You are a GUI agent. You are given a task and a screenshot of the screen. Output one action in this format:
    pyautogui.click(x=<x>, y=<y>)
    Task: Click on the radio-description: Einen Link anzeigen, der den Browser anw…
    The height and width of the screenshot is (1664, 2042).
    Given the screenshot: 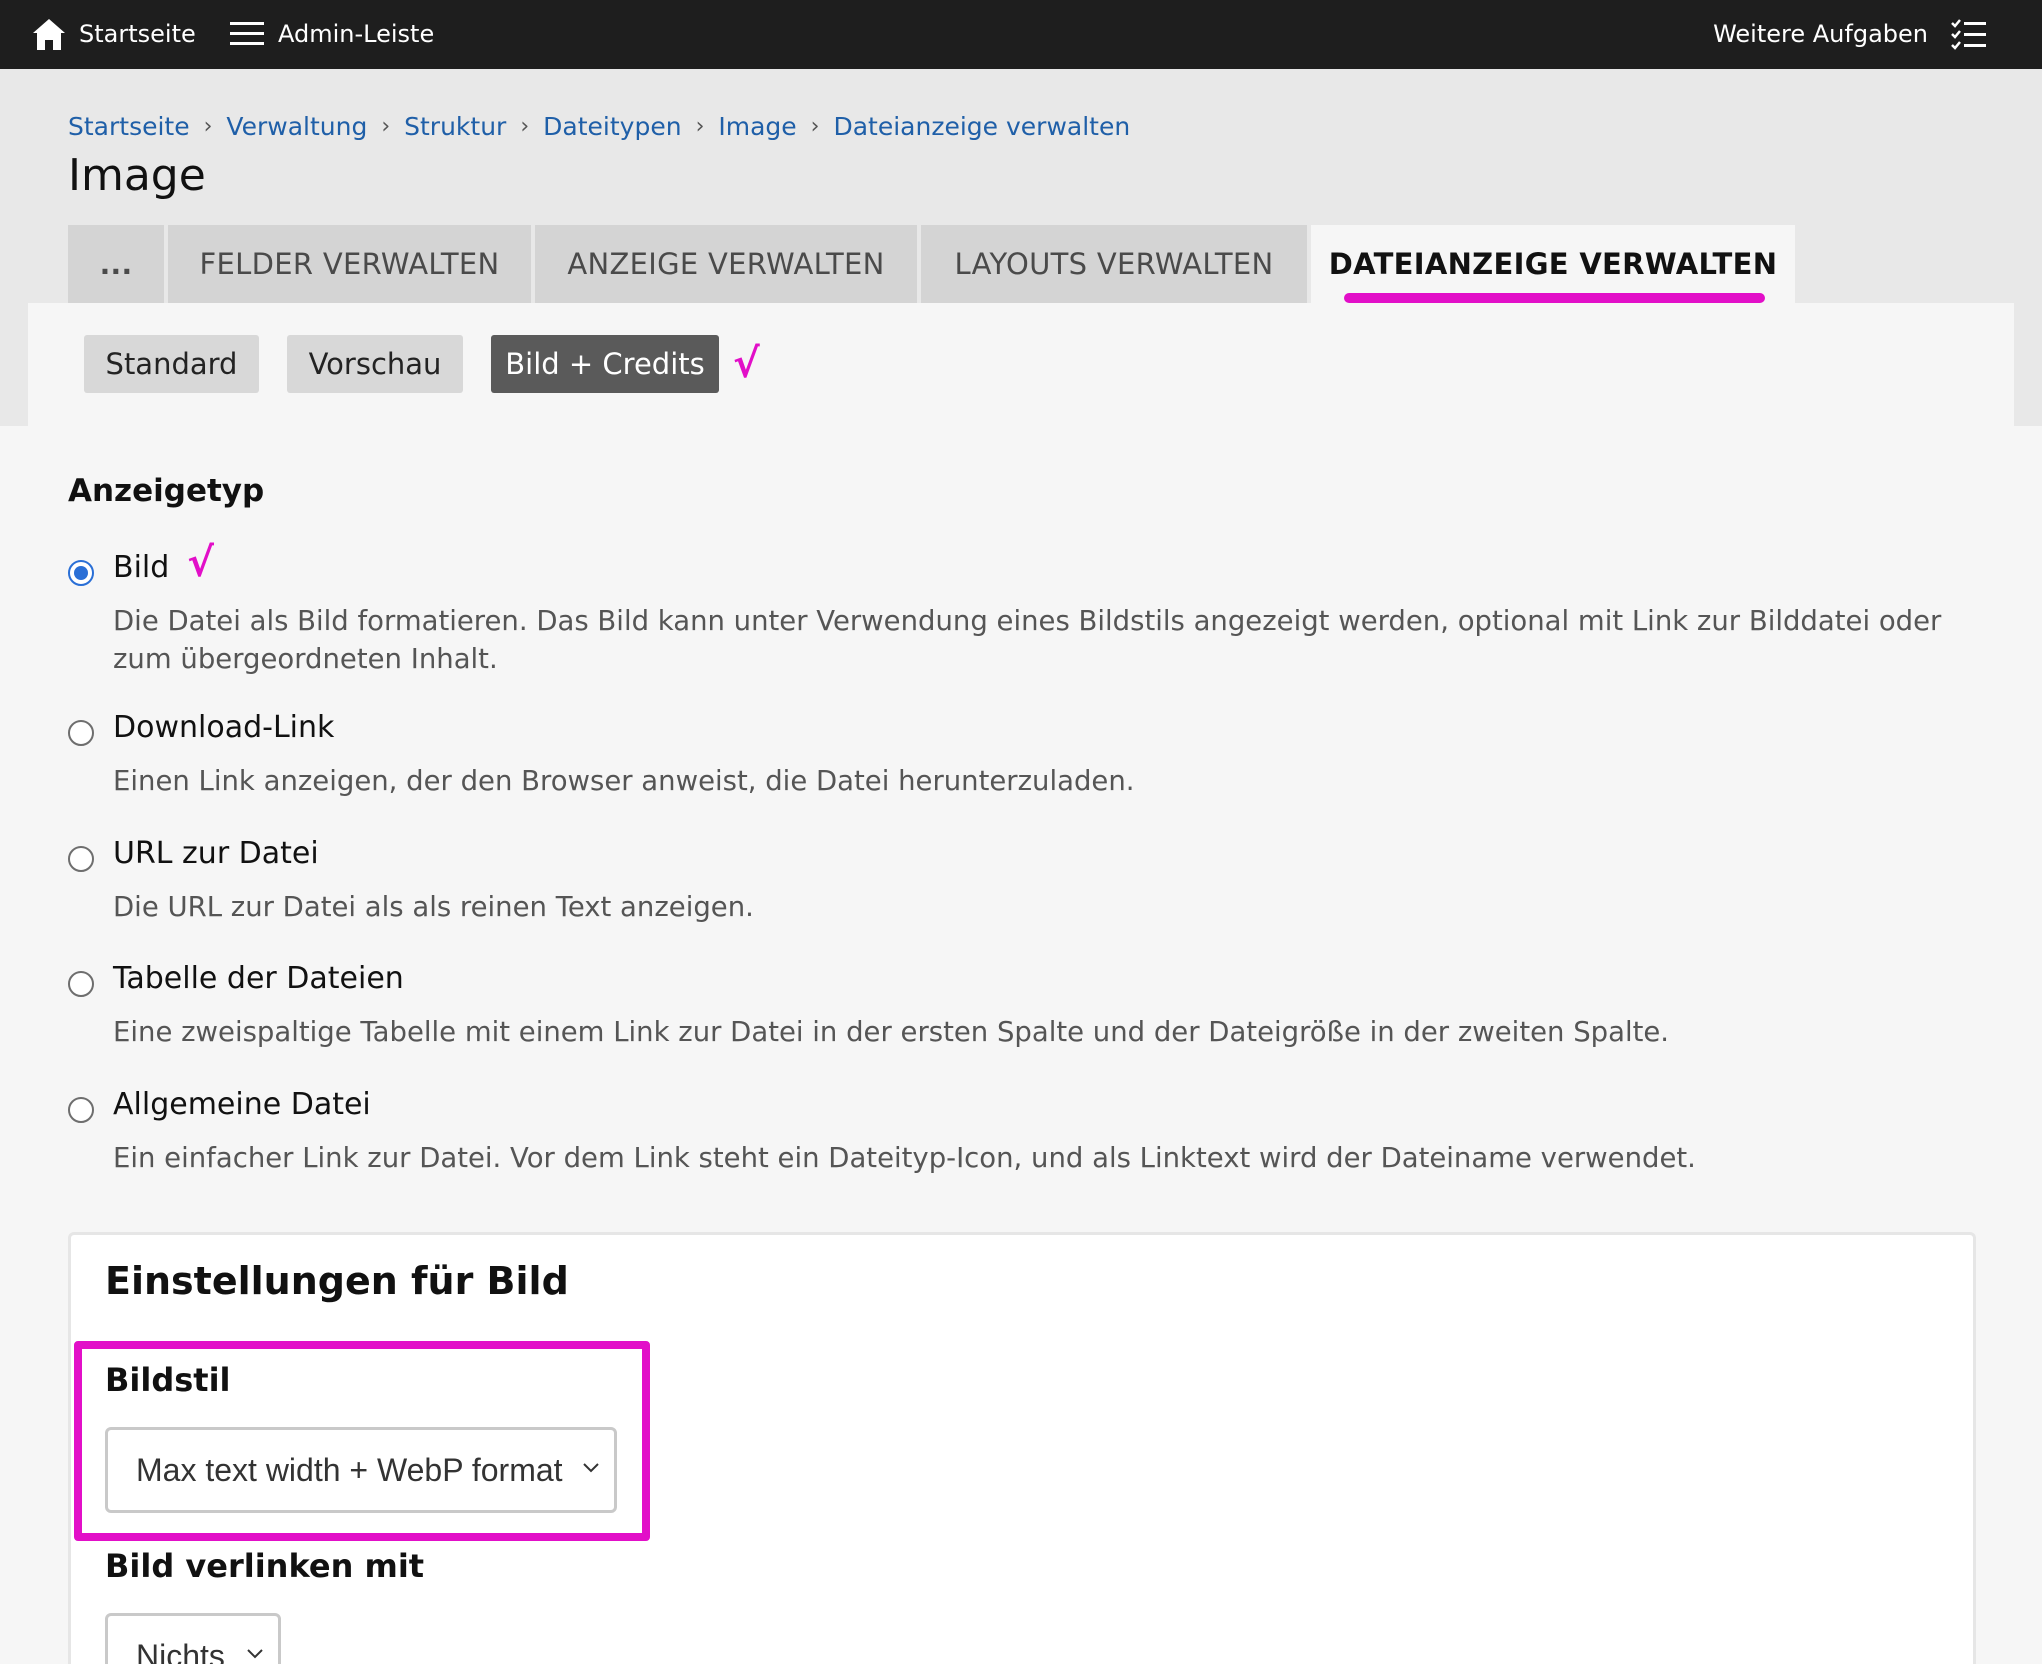 What is the action you would take?
    pyautogui.click(x=624, y=781)
    